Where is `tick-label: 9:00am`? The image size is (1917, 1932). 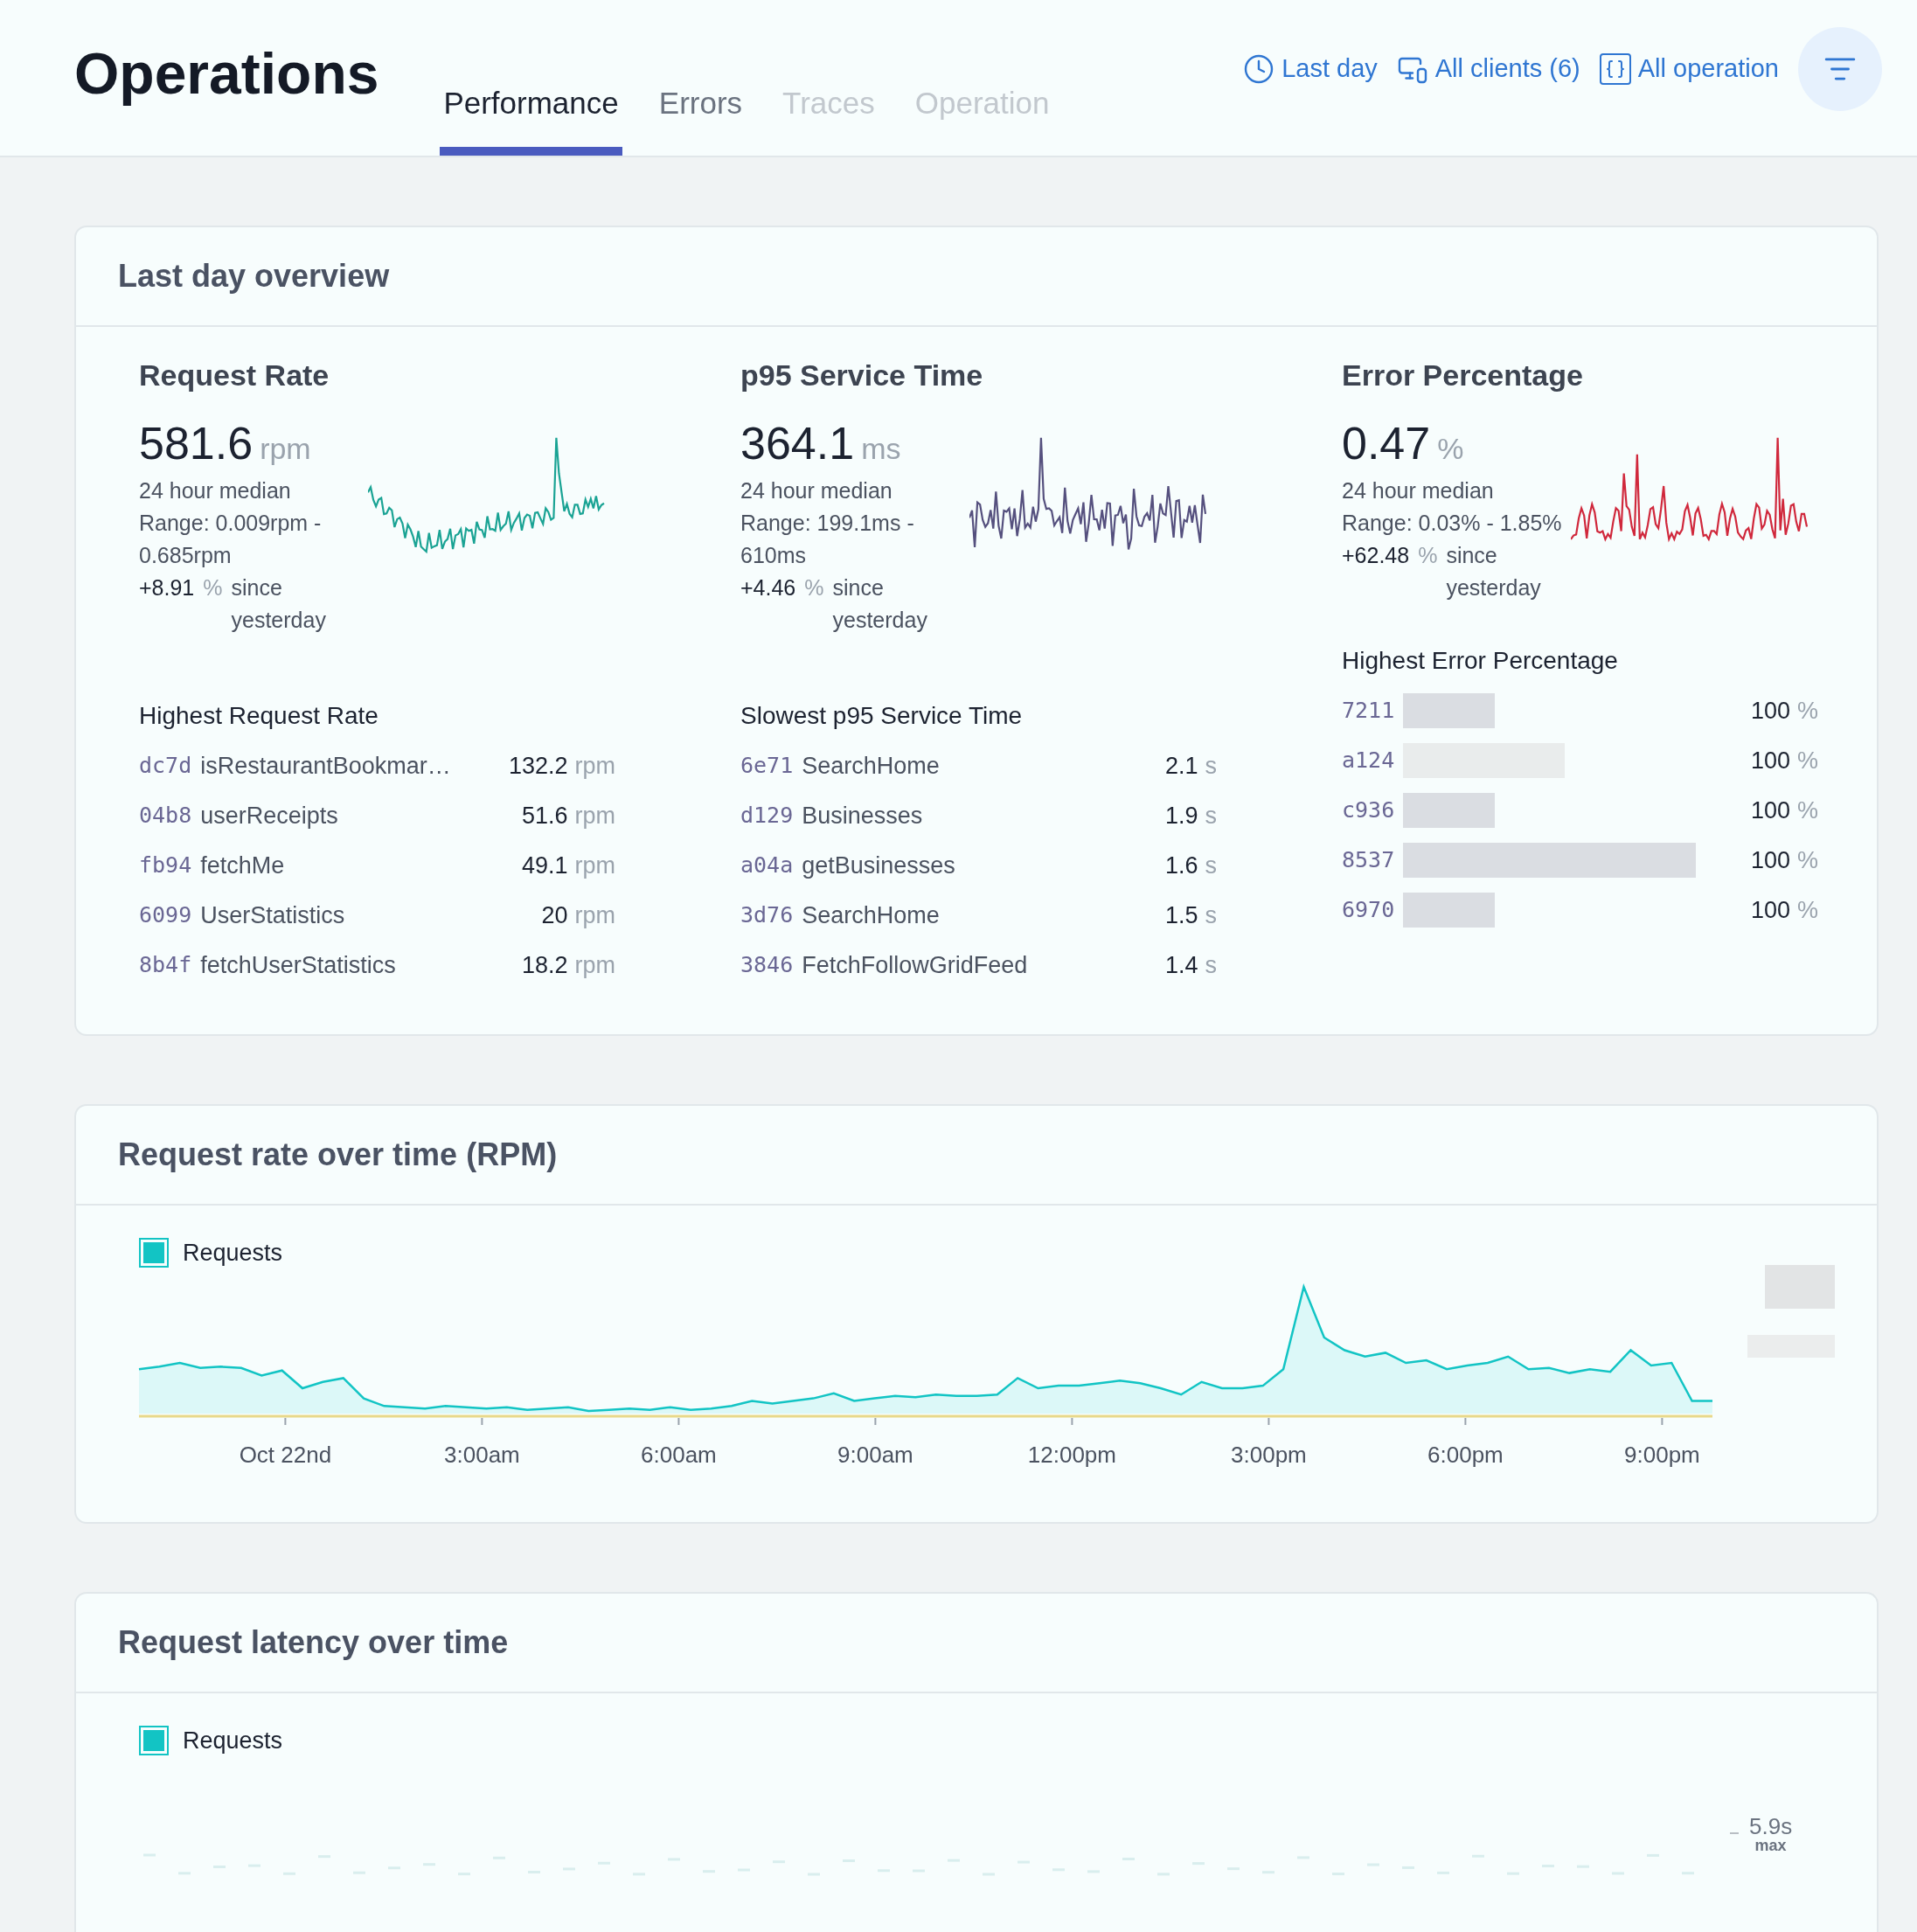 tick-label: 9:00am is located at coordinates (875, 1455).